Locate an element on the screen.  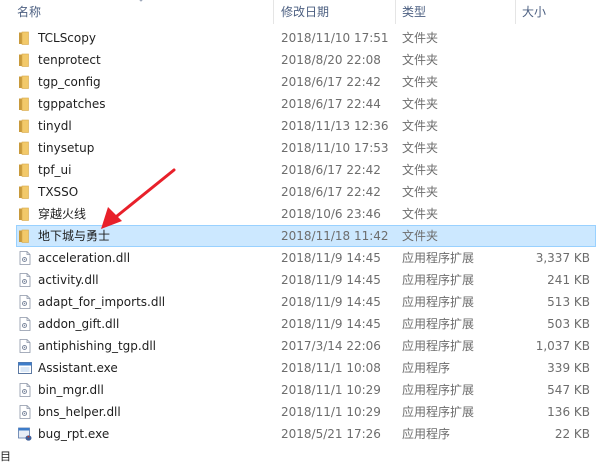
file-name: 地下城与勇士 is located at coordinates (74, 236).